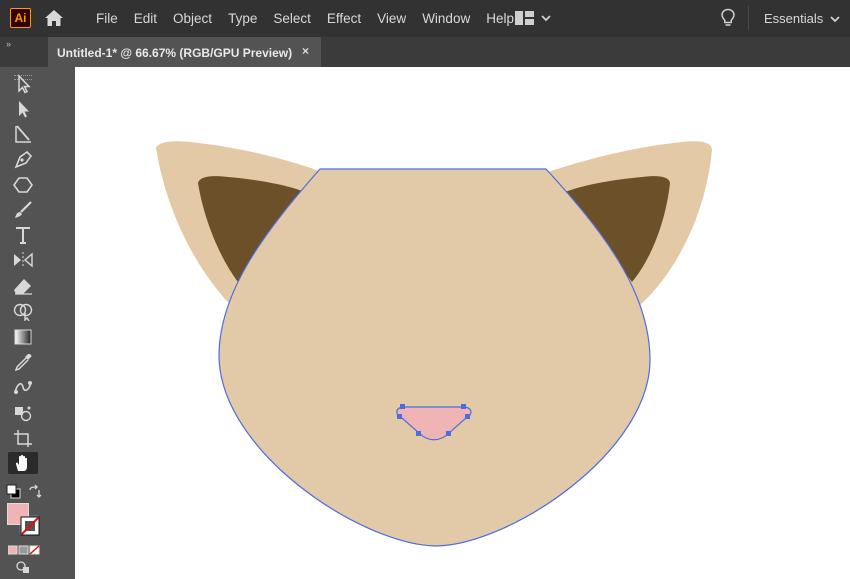 This screenshot has height=579, width=850. What do you see at coordinates (14, 492) in the screenshot?
I see `default-fill-stroke-icon` at bounding box center [14, 492].